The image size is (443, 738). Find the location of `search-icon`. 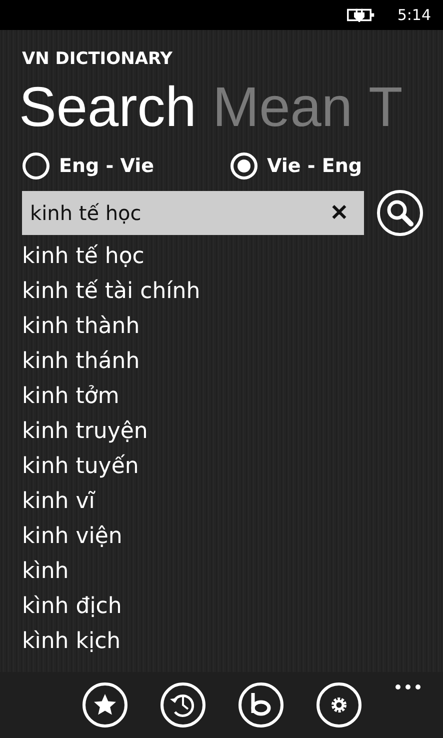

search-icon is located at coordinates (400, 213).